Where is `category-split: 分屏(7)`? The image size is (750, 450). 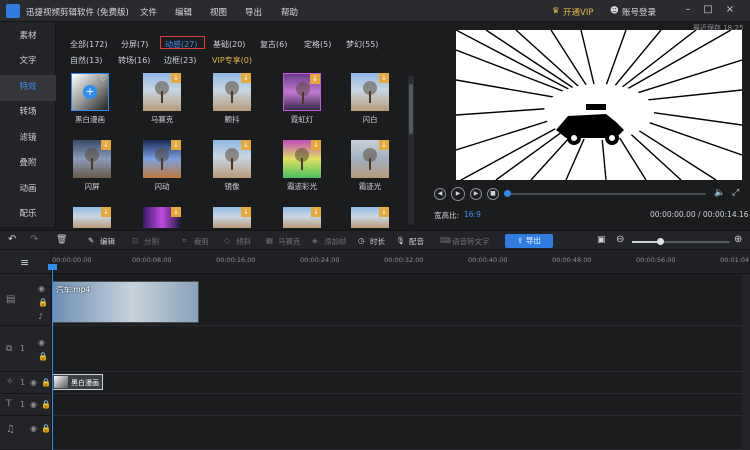
category-split: 分屏(7) is located at coordinates (134, 44).